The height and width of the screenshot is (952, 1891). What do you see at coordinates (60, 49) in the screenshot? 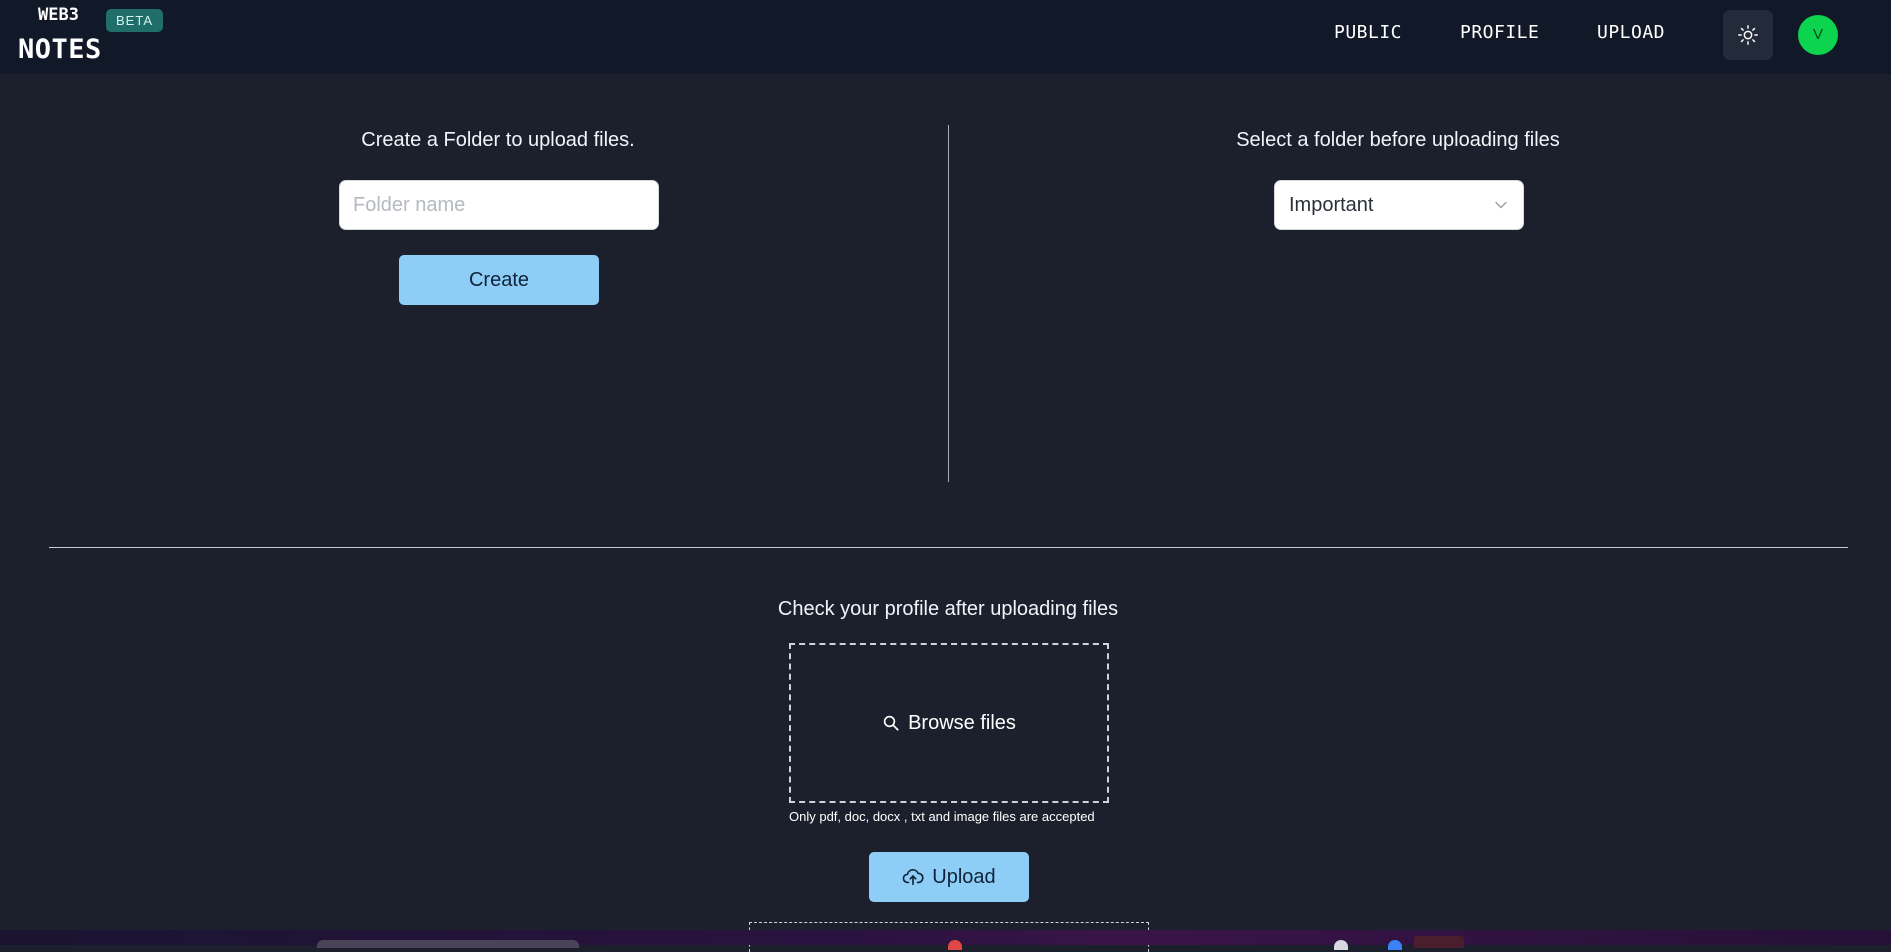
I see `brand-title-big: NOTES` at bounding box center [60, 49].